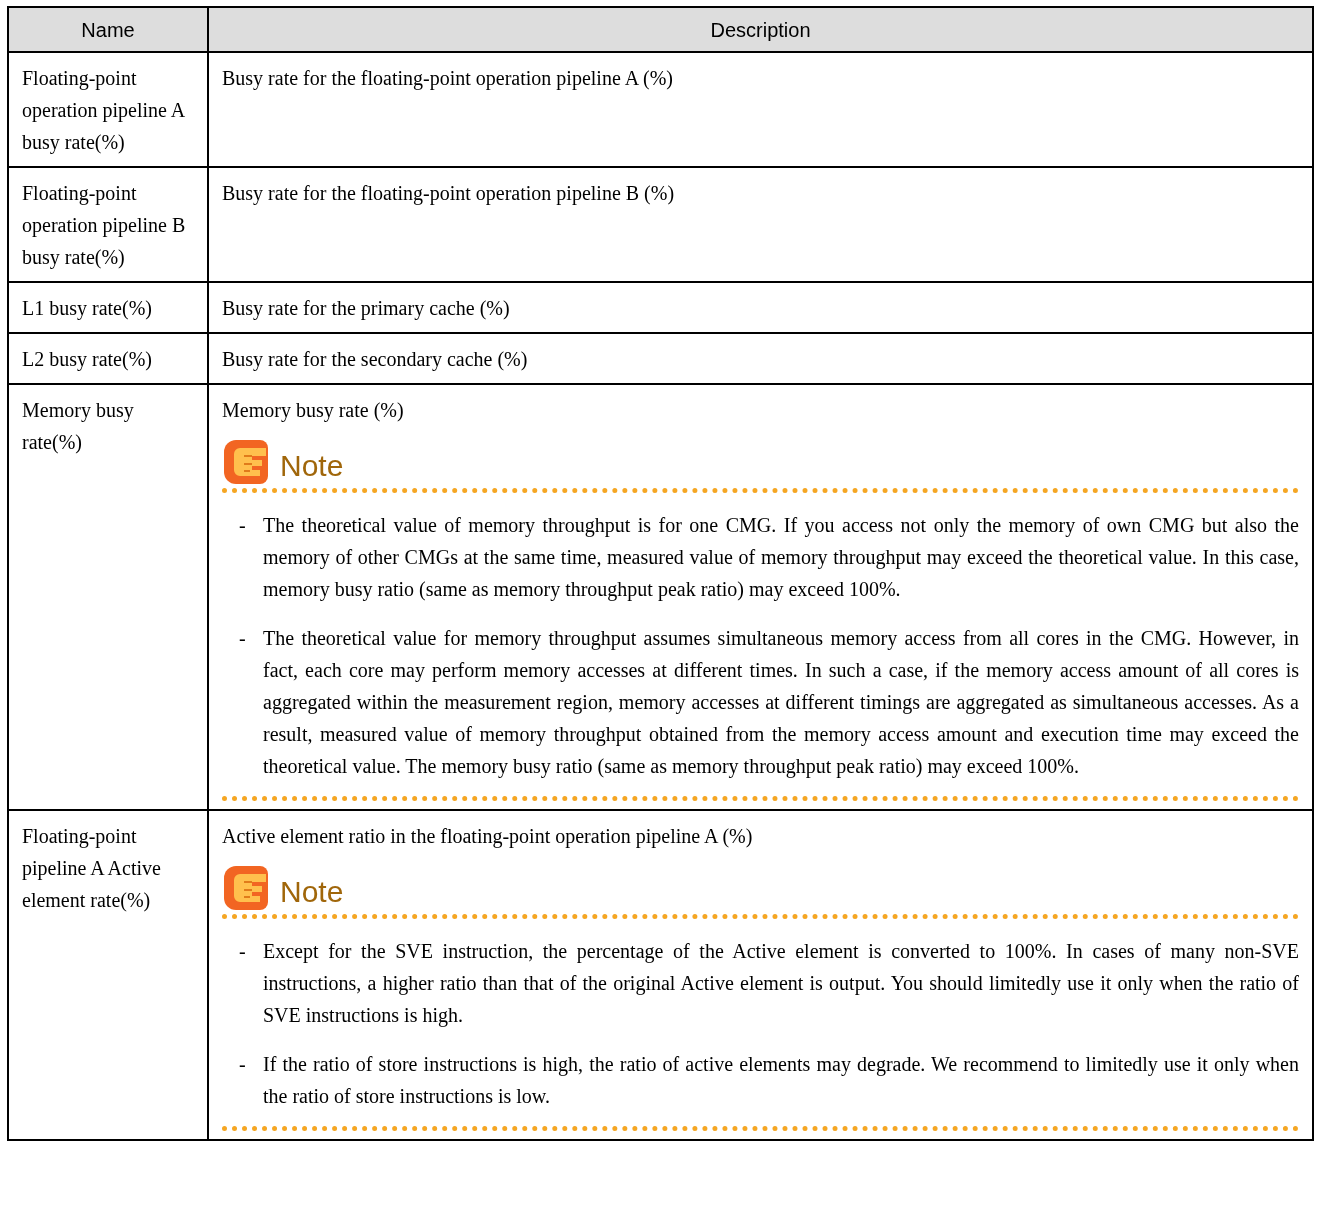 Image resolution: width=1320 pixels, height=1230 pixels. Describe the element at coordinates (108, 358) in the screenshot. I see `table-cell: L2 busy rate(%)` at that location.